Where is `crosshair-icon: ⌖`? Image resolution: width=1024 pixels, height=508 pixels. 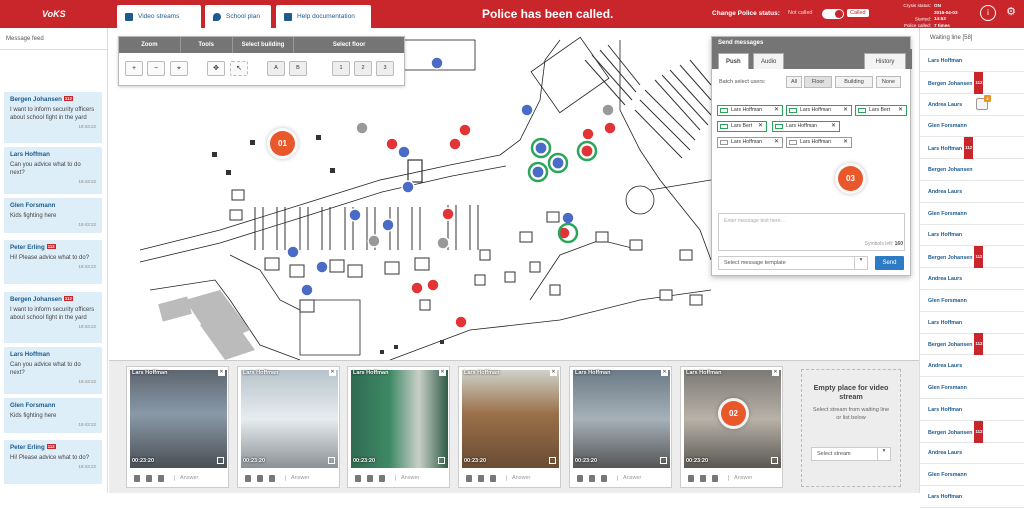
crosshair-icon: ⌖ is located at coordinates (179, 68).